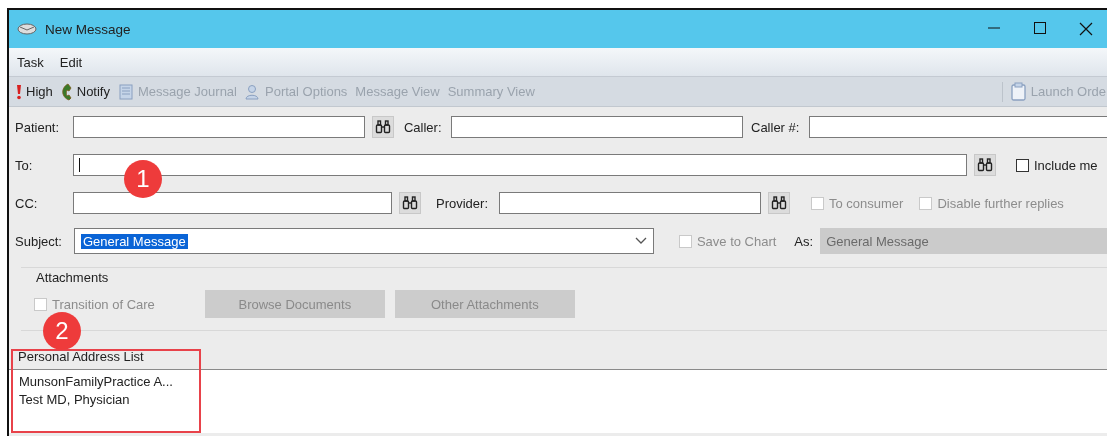 The height and width of the screenshot is (436, 1107). What do you see at coordinates (958, 127) in the screenshot?
I see `caller-number-field` at bounding box center [958, 127].